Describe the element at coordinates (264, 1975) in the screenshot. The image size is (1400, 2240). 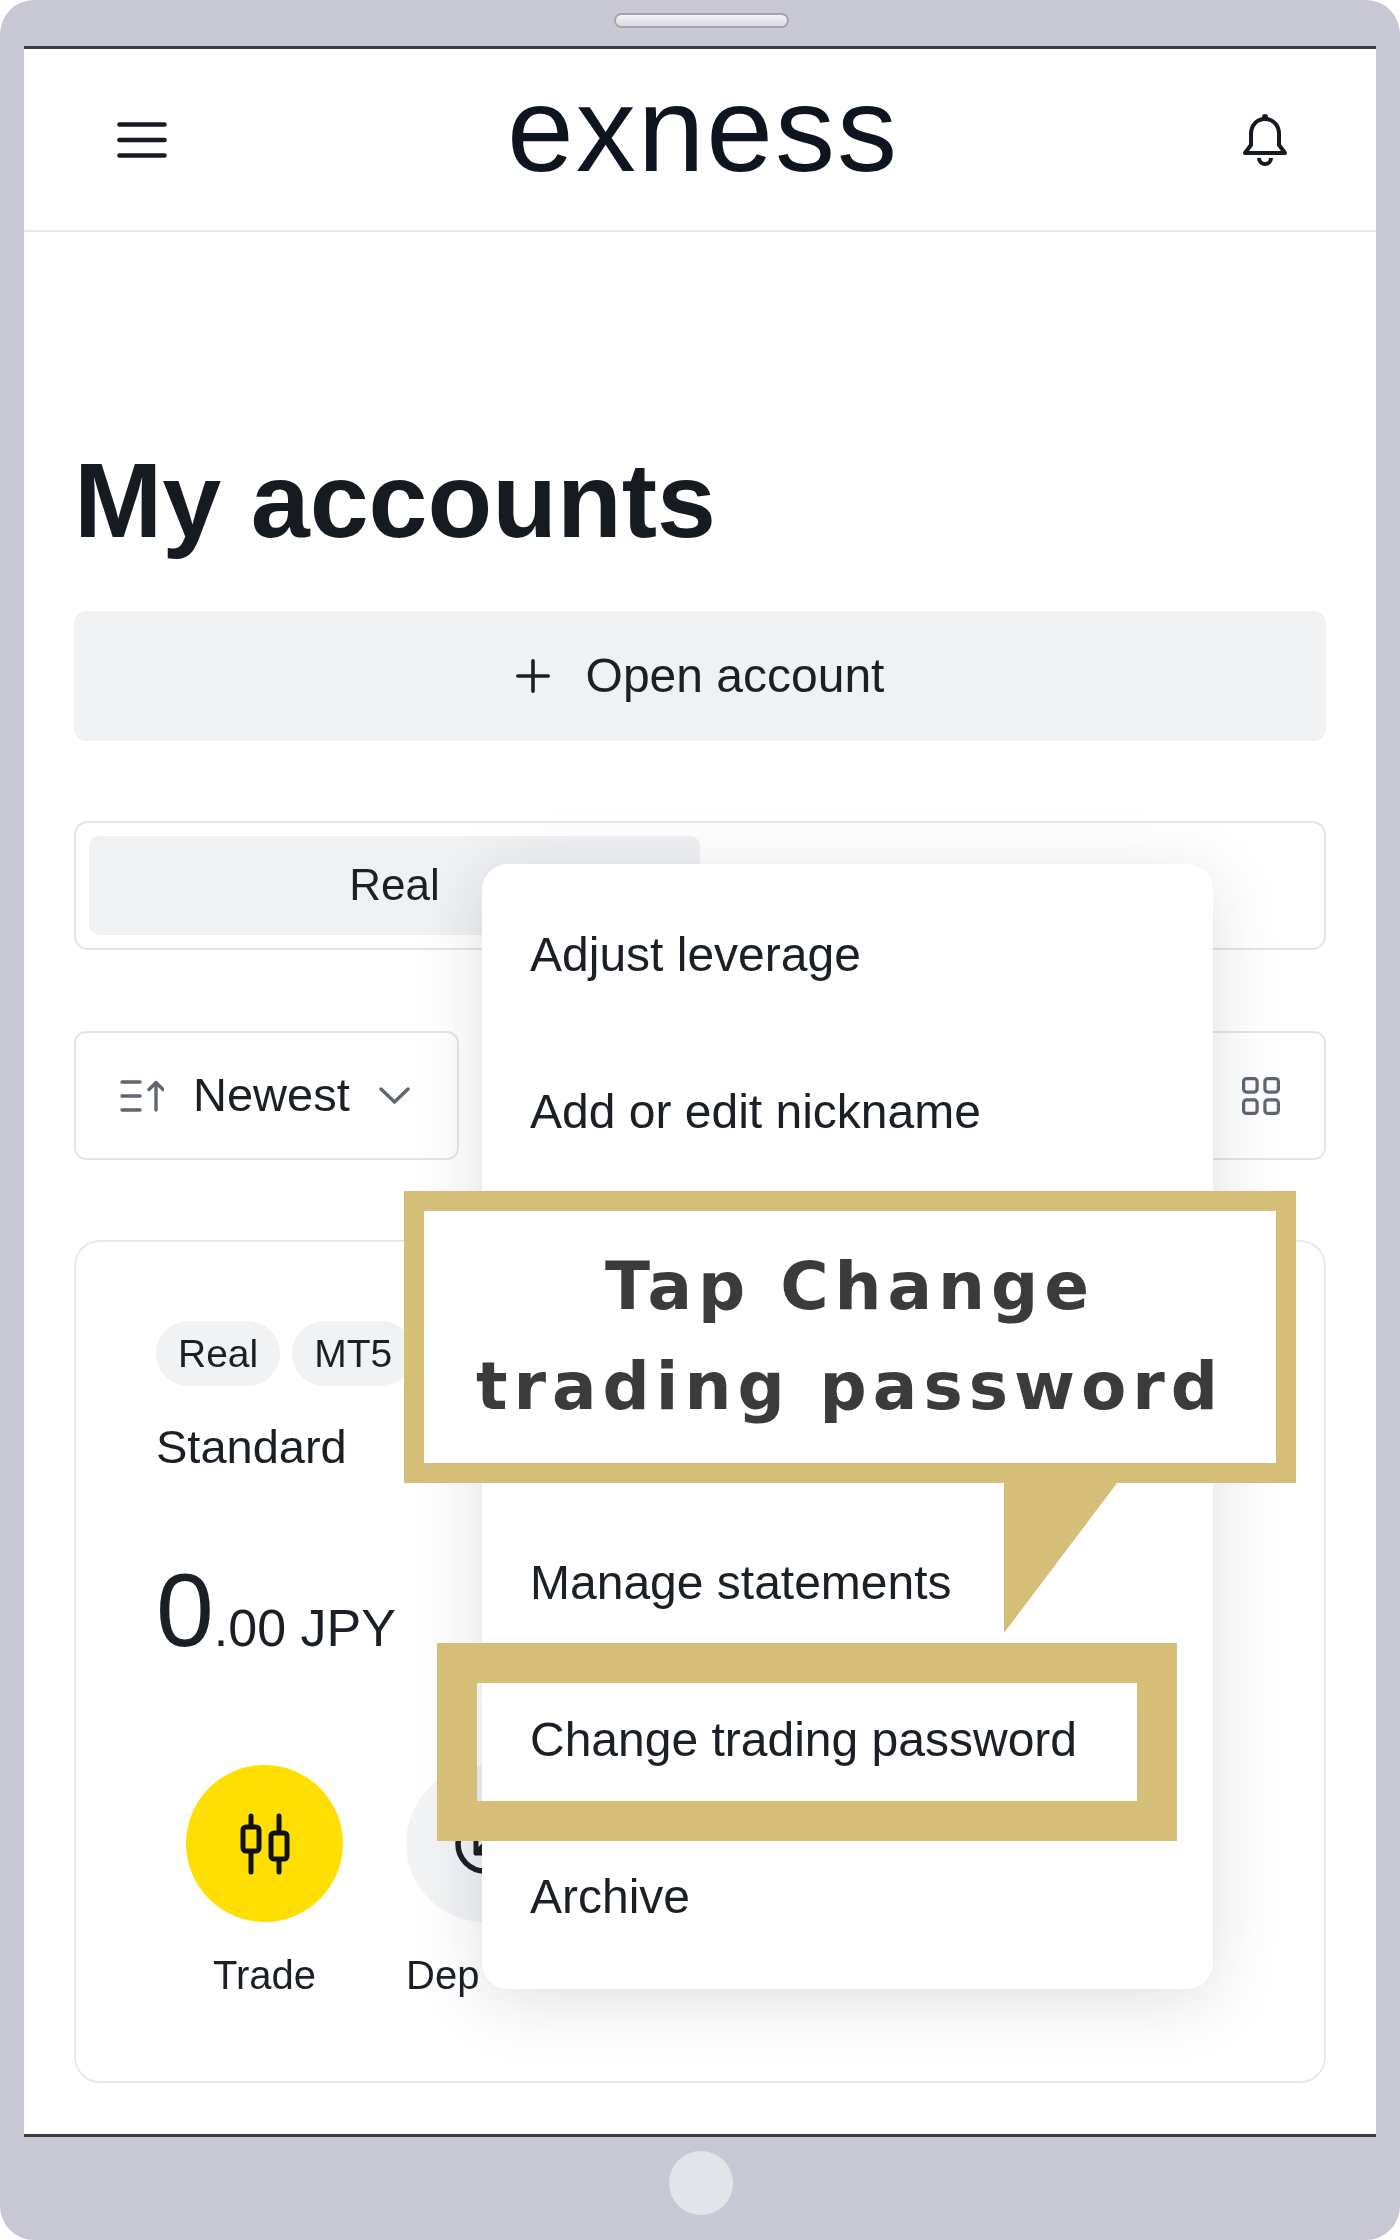
I see `action-label: Trade` at that location.